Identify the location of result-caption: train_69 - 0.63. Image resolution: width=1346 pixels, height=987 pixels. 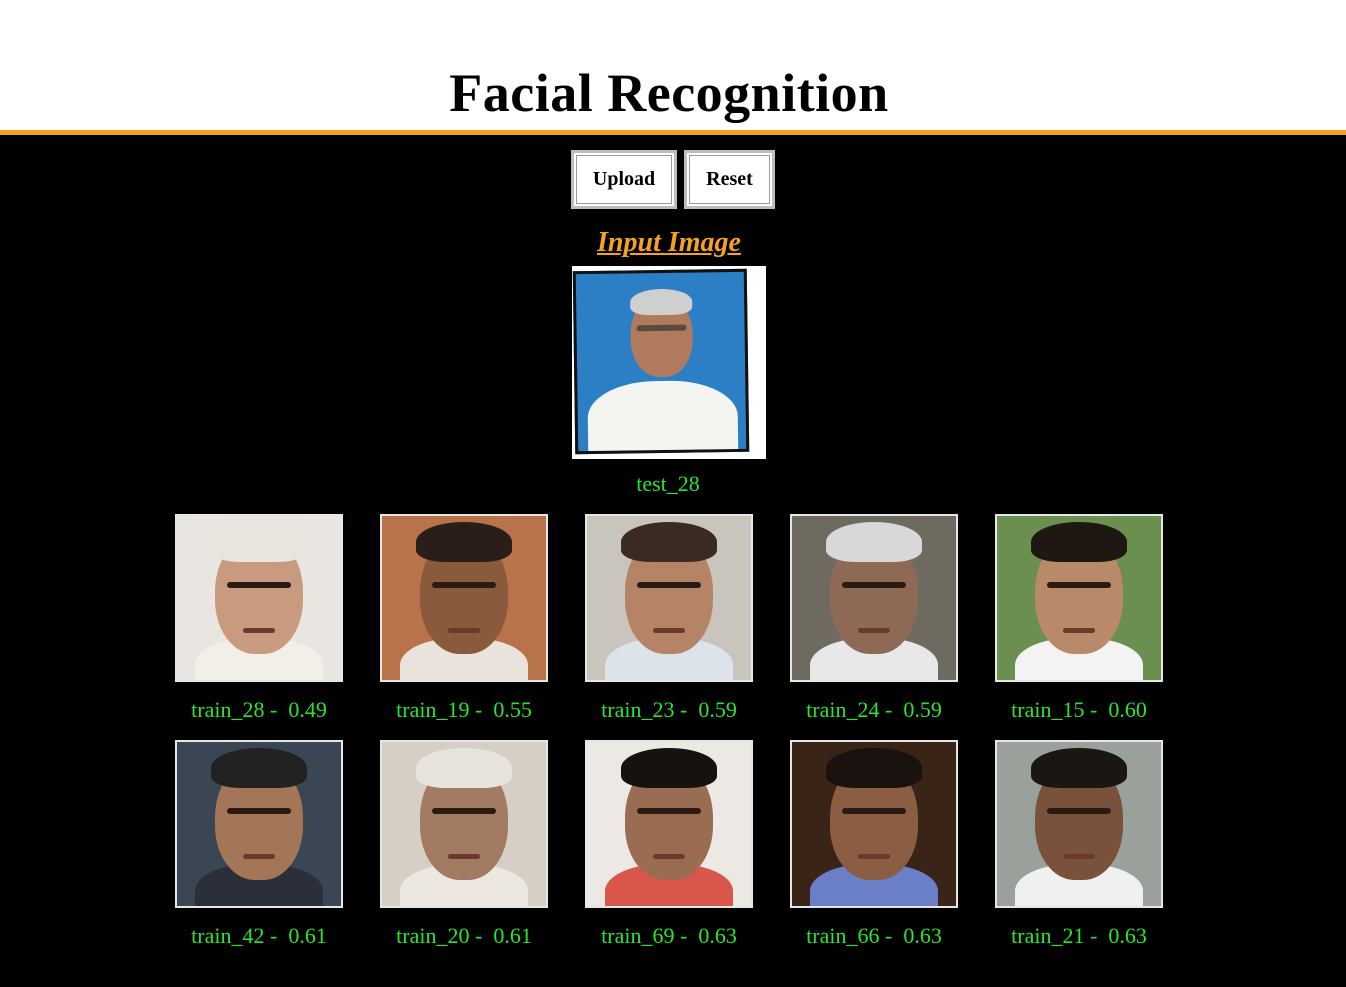
(669, 935).